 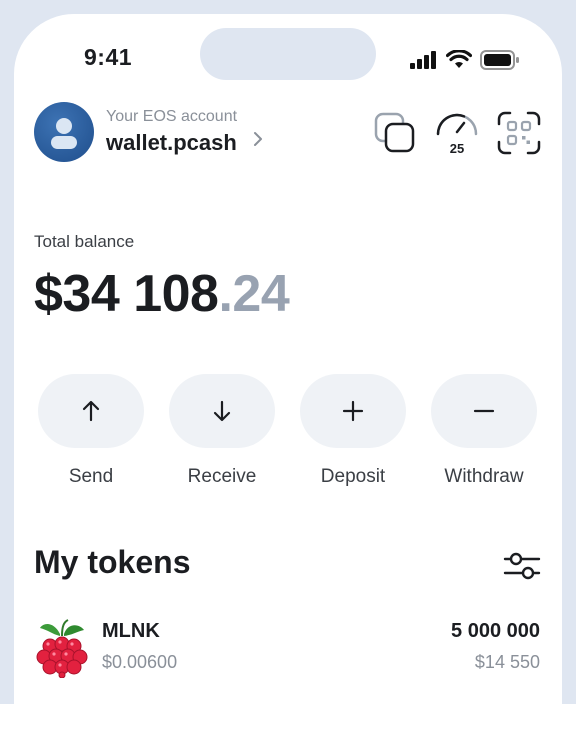 What do you see at coordinates (108, 57) in the screenshot?
I see `status-time: 9:41` at bounding box center [108, 57].